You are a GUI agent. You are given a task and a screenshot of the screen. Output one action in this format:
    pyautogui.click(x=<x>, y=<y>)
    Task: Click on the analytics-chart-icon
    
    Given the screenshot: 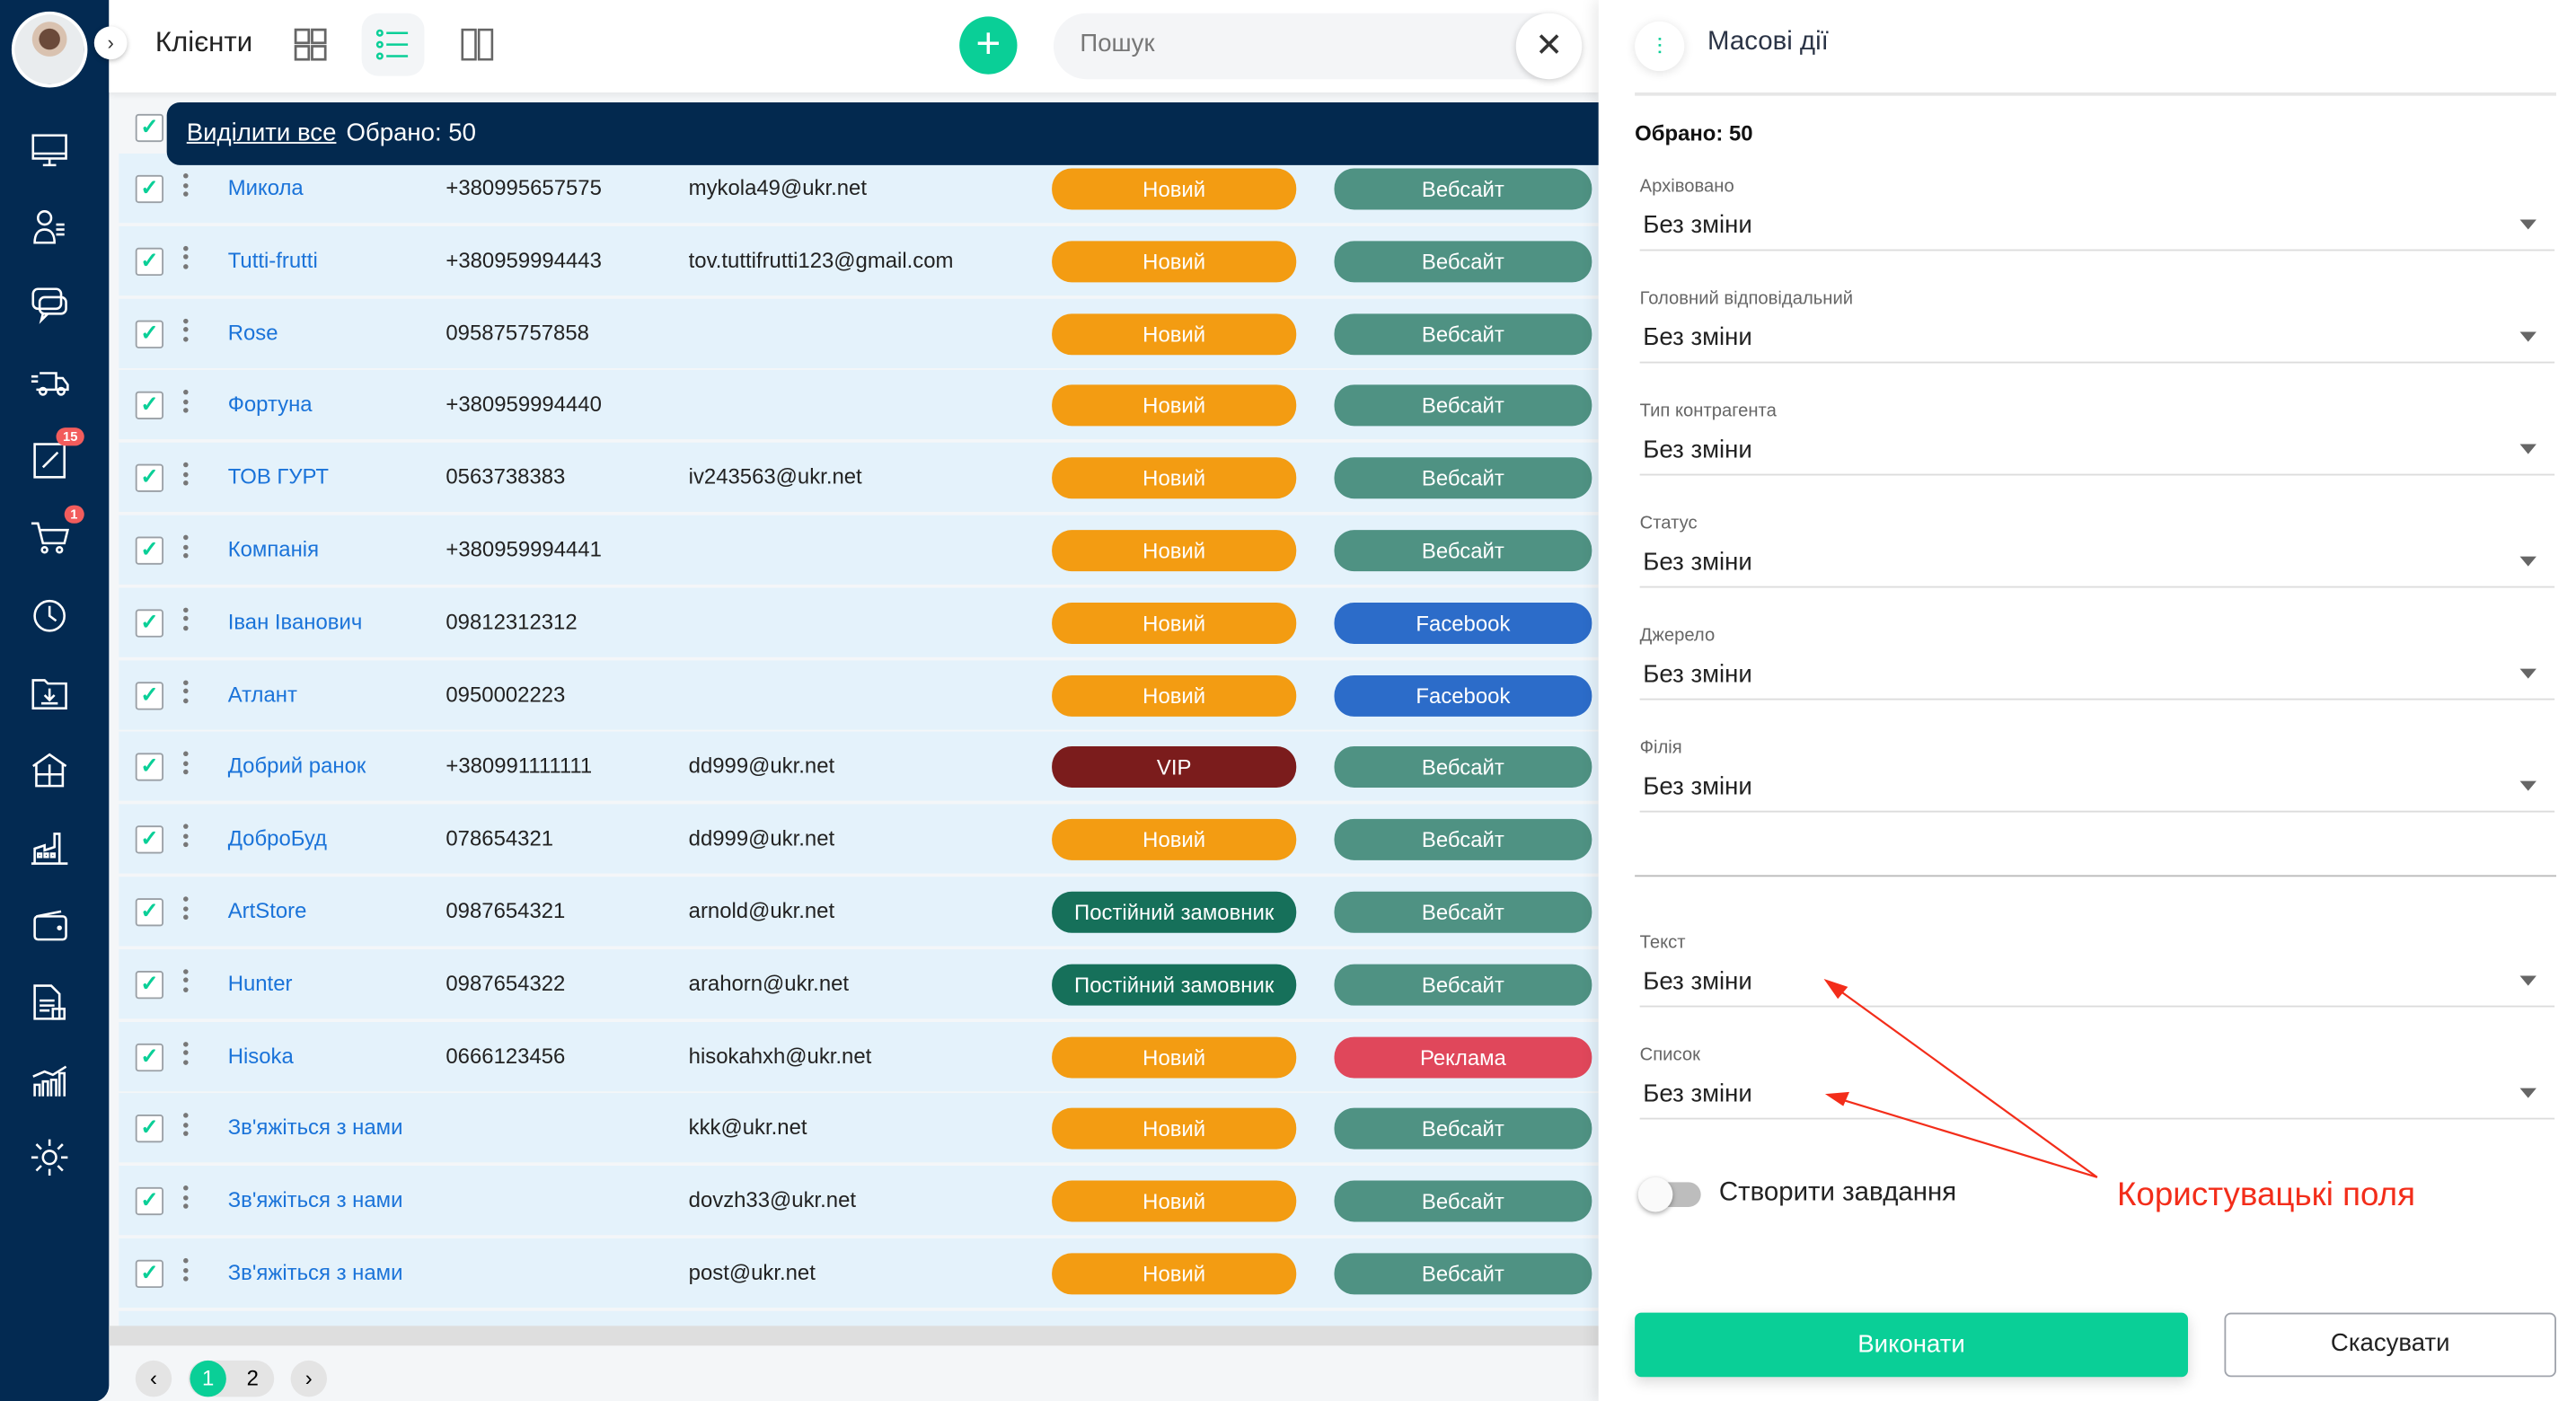 What is the action you would take?
    pyautogui.click(x=52, y=1082)
    